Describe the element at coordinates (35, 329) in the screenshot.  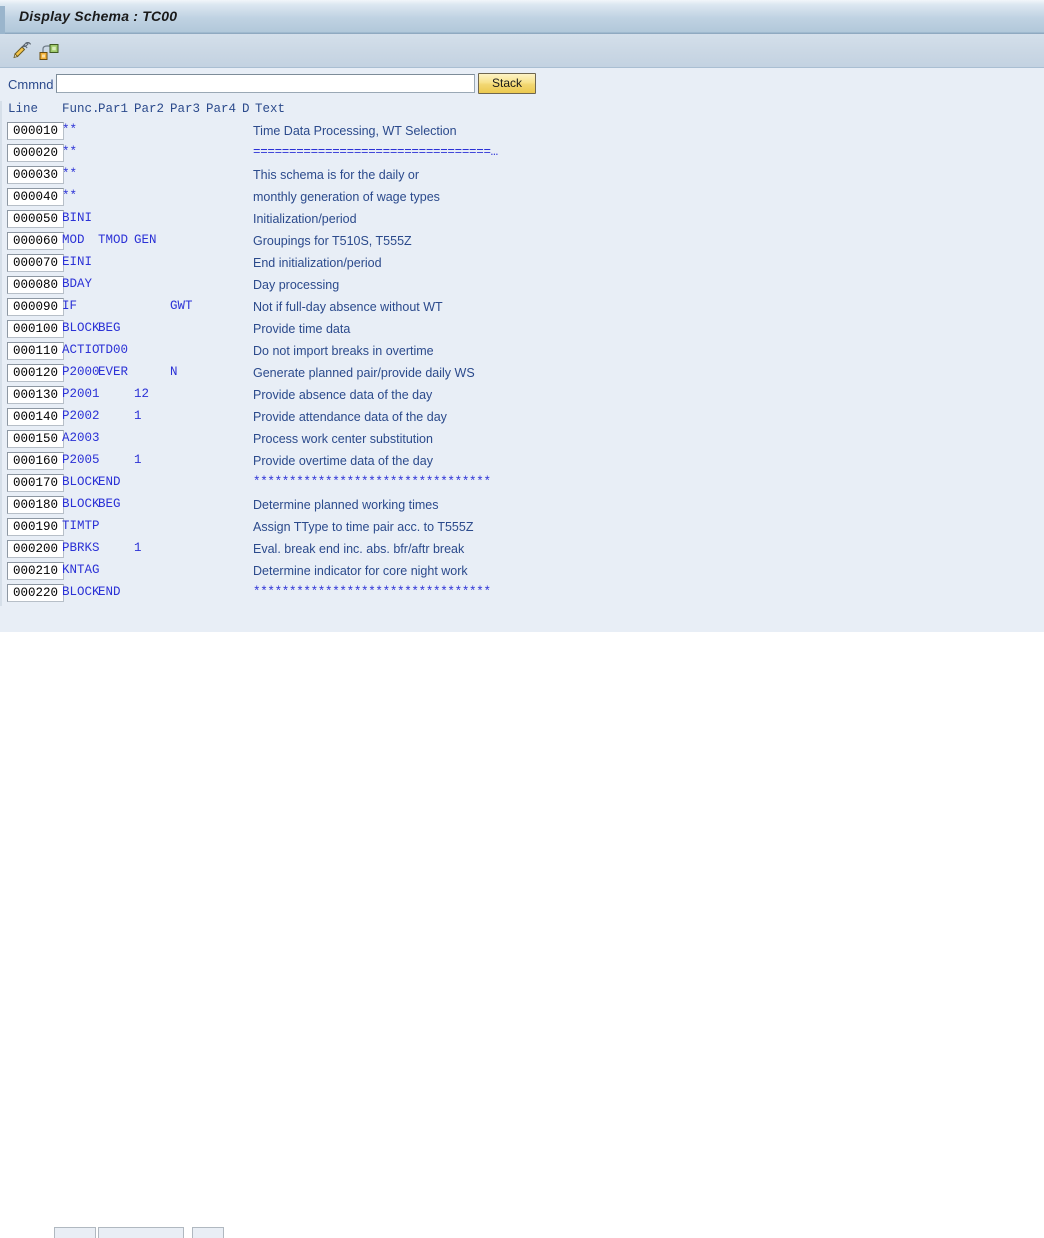
I see `line-number-field: 000100` at that location.